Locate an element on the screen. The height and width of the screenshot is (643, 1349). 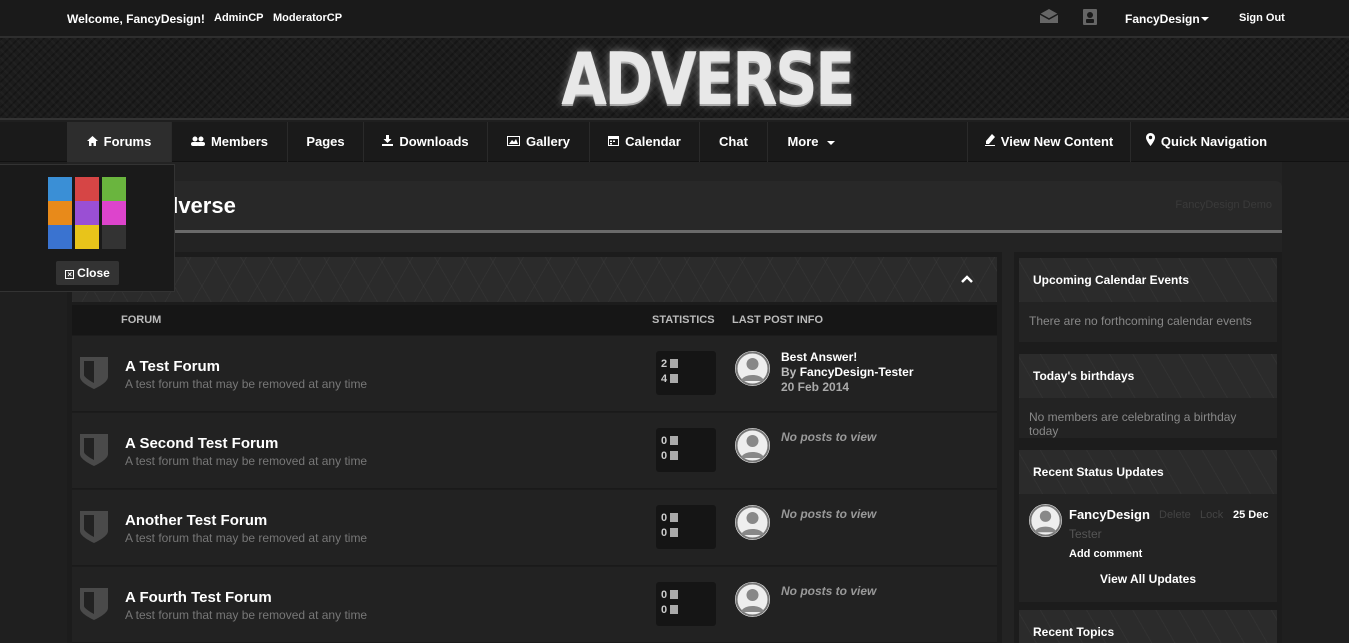
calendar-events-body: There are no forthcoming calendar events is located at coordinates (1148, 322).